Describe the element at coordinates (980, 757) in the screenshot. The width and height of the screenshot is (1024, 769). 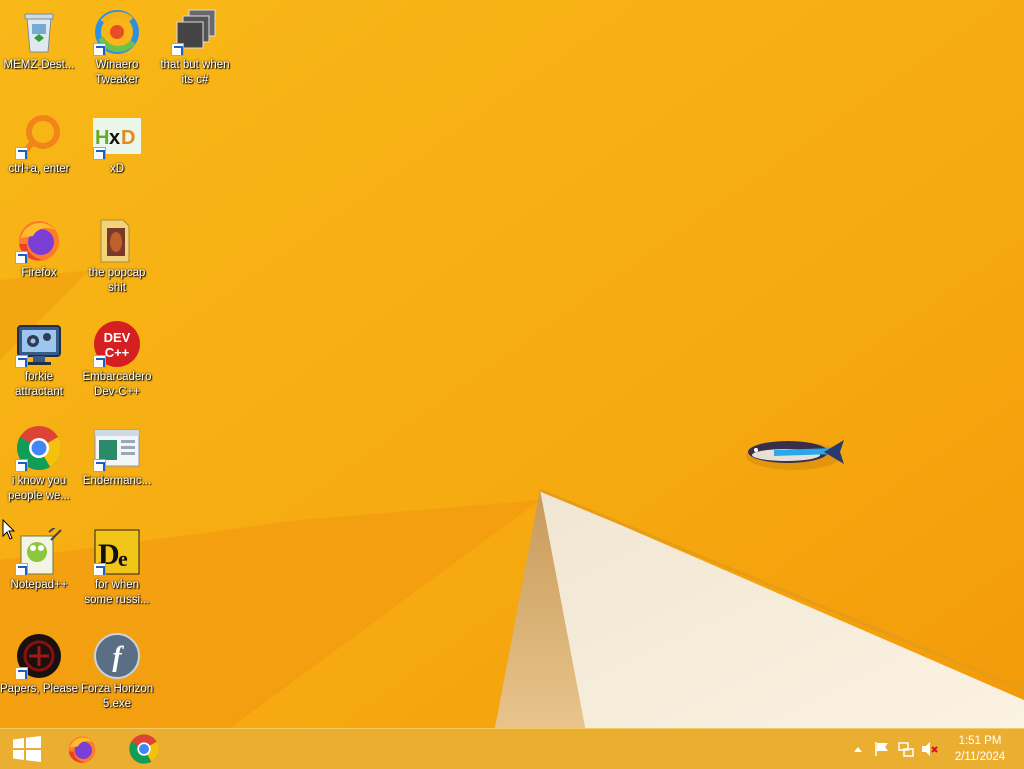
I see `clock-date: 2/11/2024` at that location.